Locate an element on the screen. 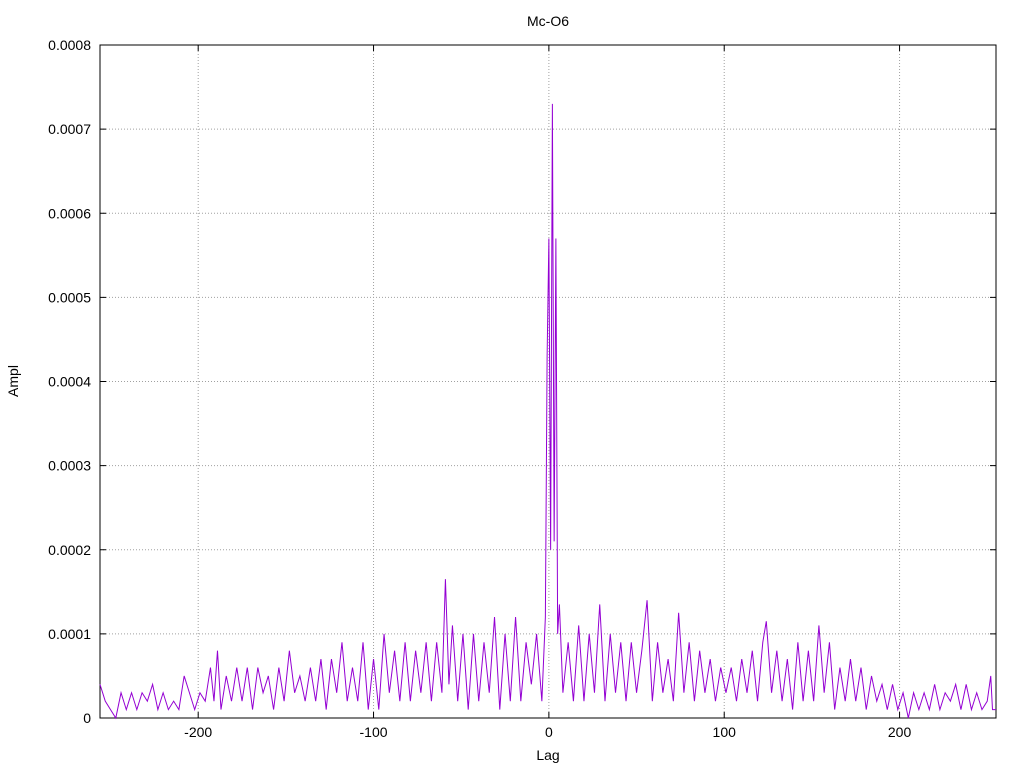 Image resolution: width=1024 pixels, height=768 pixels. y-tick-label: 0.0003 is located at coordinates (69, 466).